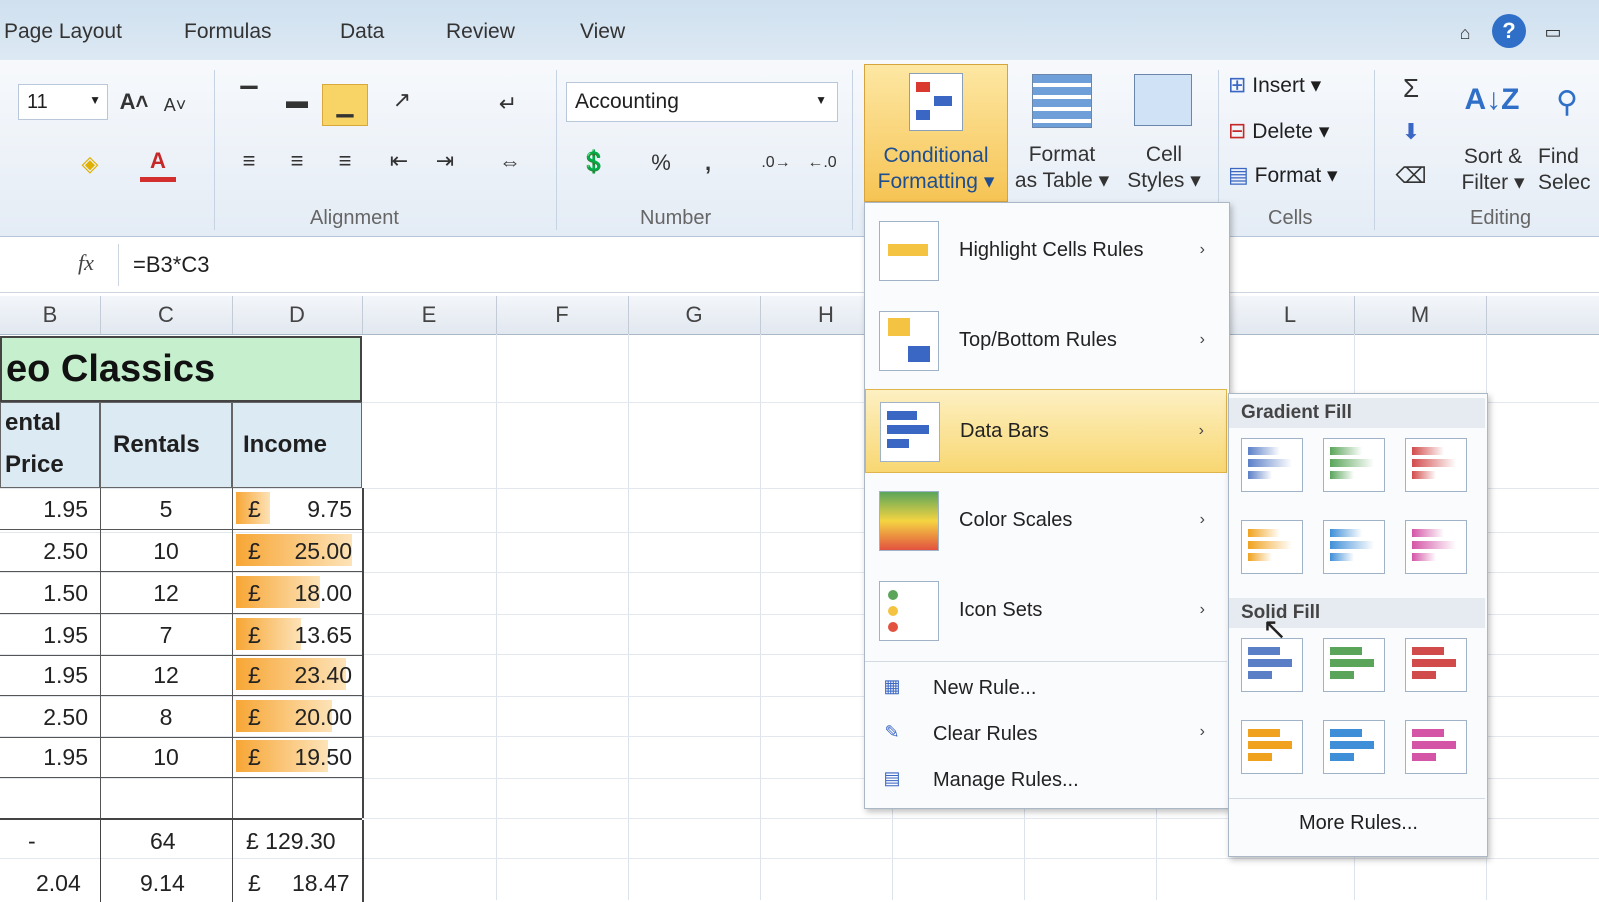 Image resolution: width=1599 pixels, height=902 pixels. Describe the element at coordinates (345, 105) in the screenshot. I see `align-bottom-icon: ▁` at that location.